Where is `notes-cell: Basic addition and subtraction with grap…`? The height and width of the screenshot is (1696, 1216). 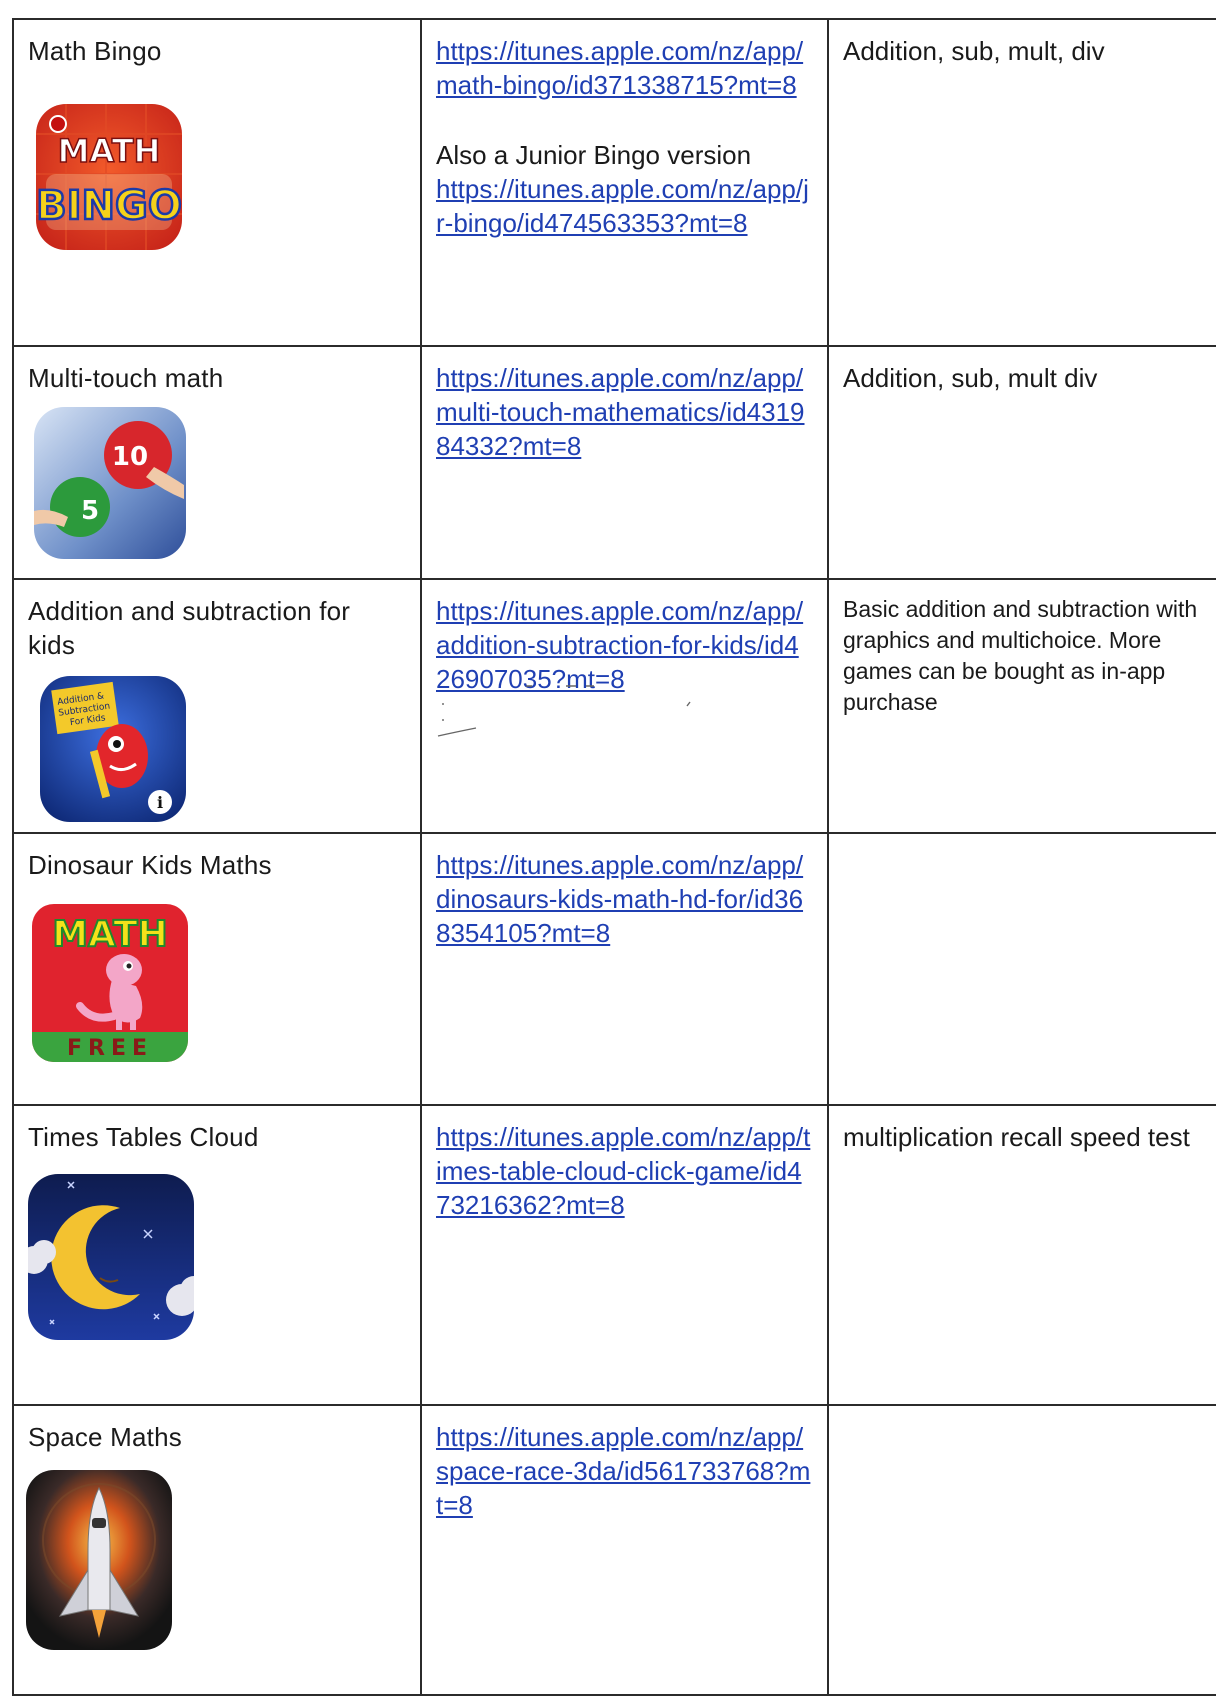 notes-cell: Basic addition and subtraction with grap… is located at coordinates (1021, 706).